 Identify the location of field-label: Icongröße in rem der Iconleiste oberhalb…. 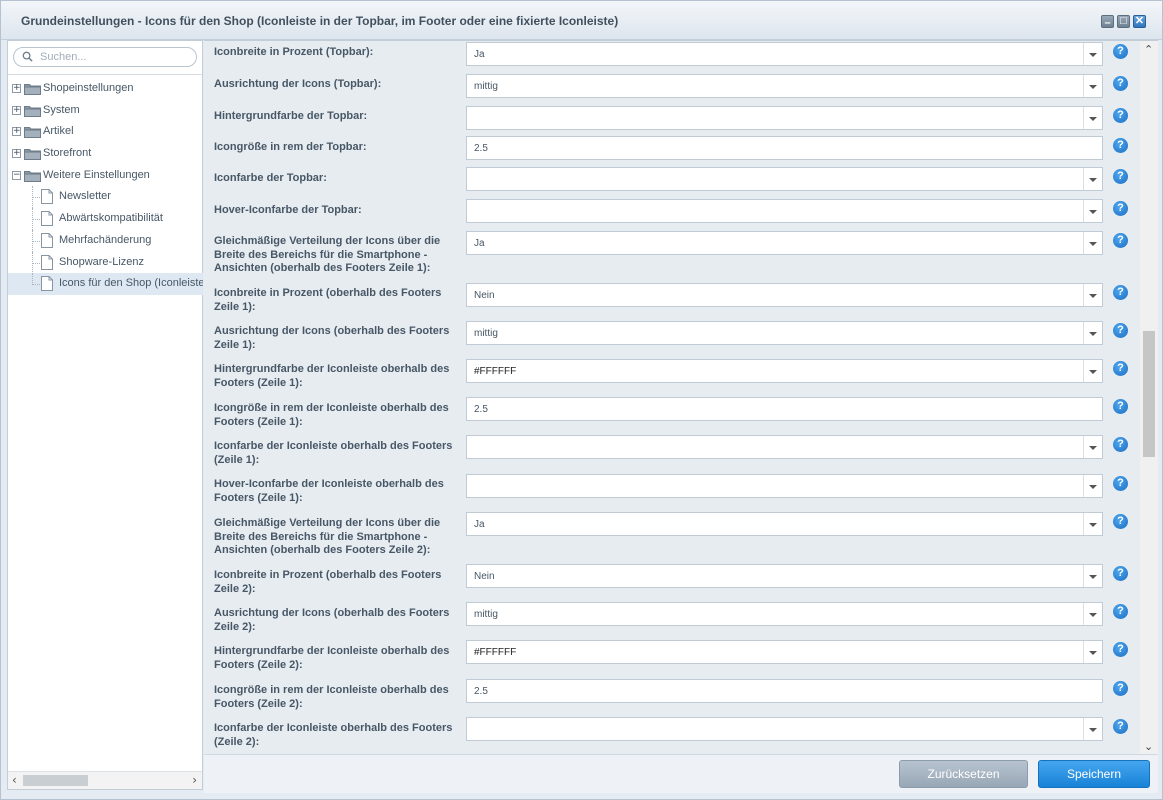
(331, 697).